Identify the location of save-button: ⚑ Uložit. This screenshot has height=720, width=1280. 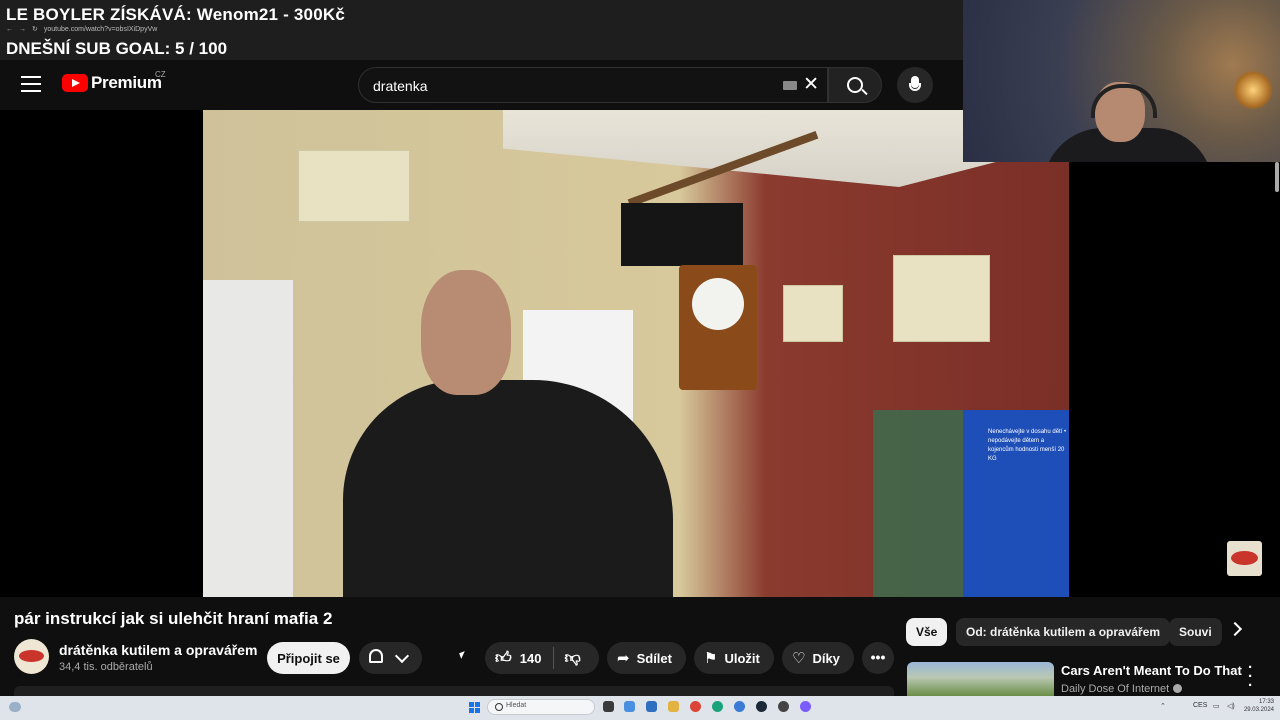
(734, 658).